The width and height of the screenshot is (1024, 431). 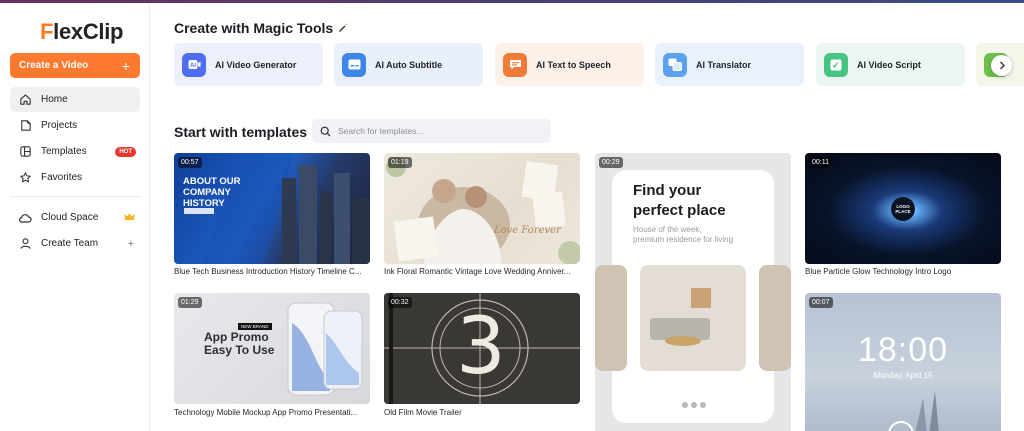 What do you see at coordinates (47, 31) in the screenshot?
I see `logo-letter-f: F` at bounding box center [47, 31].